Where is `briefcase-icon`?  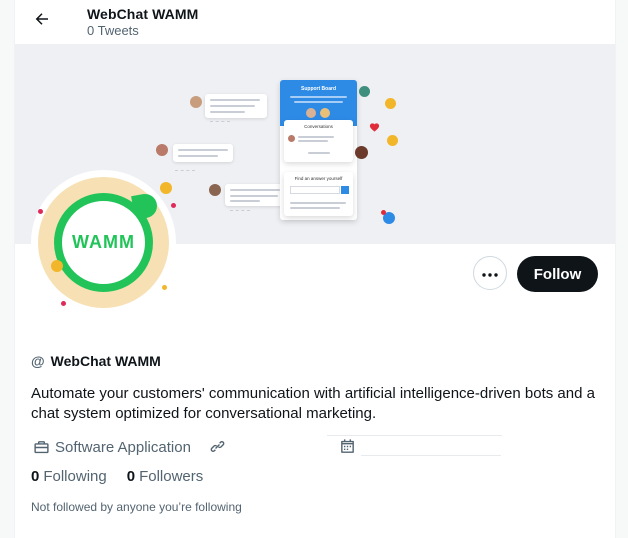 briefcase-icon is located at coordinates (41, 447).